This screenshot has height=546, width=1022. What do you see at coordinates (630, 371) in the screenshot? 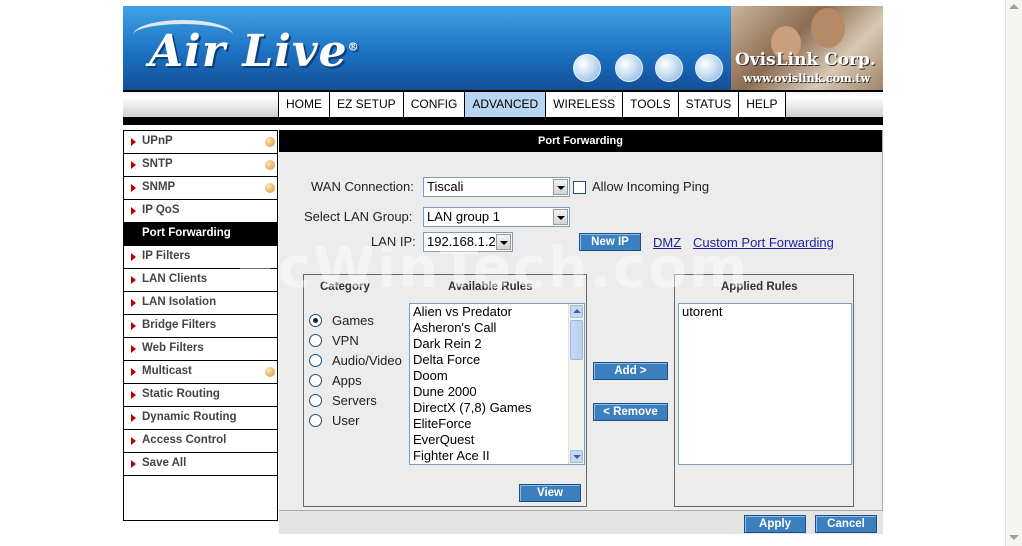
I see `add-button: Add >` at bounding box center [630, 371].